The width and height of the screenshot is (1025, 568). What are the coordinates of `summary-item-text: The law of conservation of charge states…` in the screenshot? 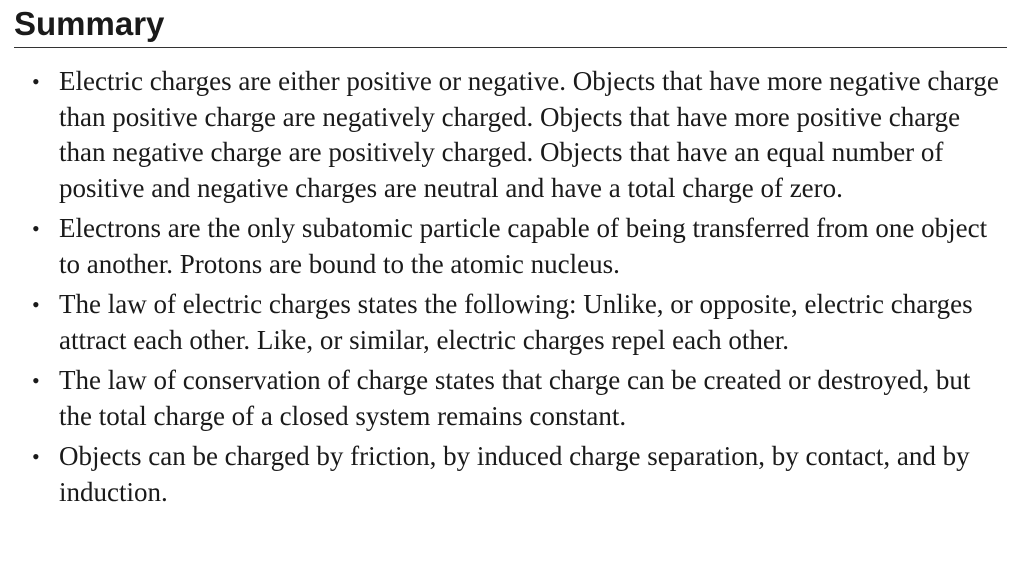 It's located at (515, 398).